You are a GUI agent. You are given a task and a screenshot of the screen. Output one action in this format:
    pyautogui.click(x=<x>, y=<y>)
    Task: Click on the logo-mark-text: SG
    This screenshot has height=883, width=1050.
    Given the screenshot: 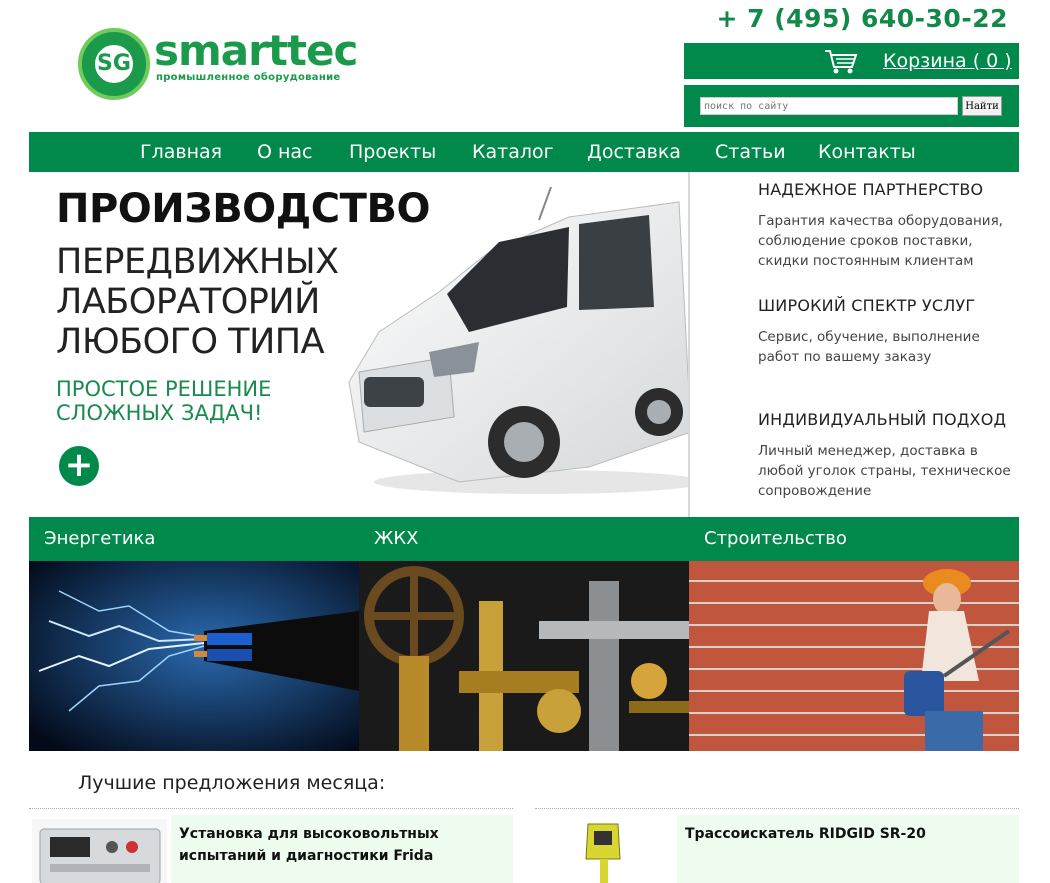 What is the action you would take?
    pyautogui.click(x=114, y=63)
    